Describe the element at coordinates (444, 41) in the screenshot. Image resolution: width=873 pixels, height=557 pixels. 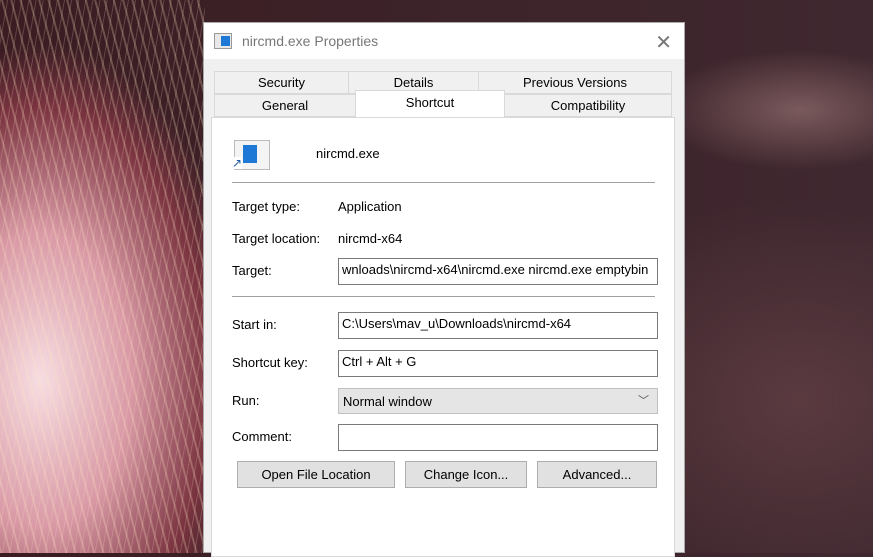
I see `title-bar: nircmd.exe Properties ✕` at that location.